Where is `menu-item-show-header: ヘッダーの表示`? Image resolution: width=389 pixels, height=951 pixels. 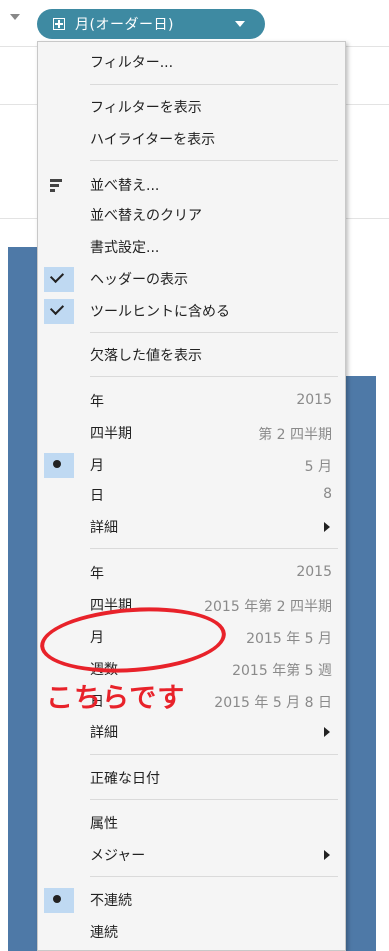 menu-item-show-header: ヘッダーの表示 is located at coordinates (191, 279).